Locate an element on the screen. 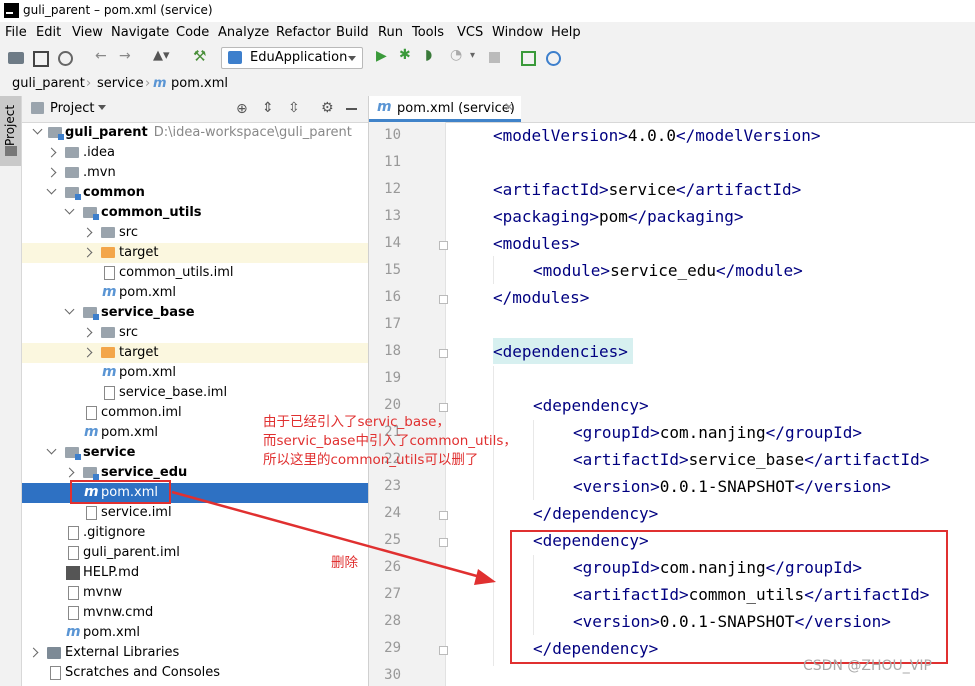  menu-analyze: Analyze is located at coordinates (243, 32).